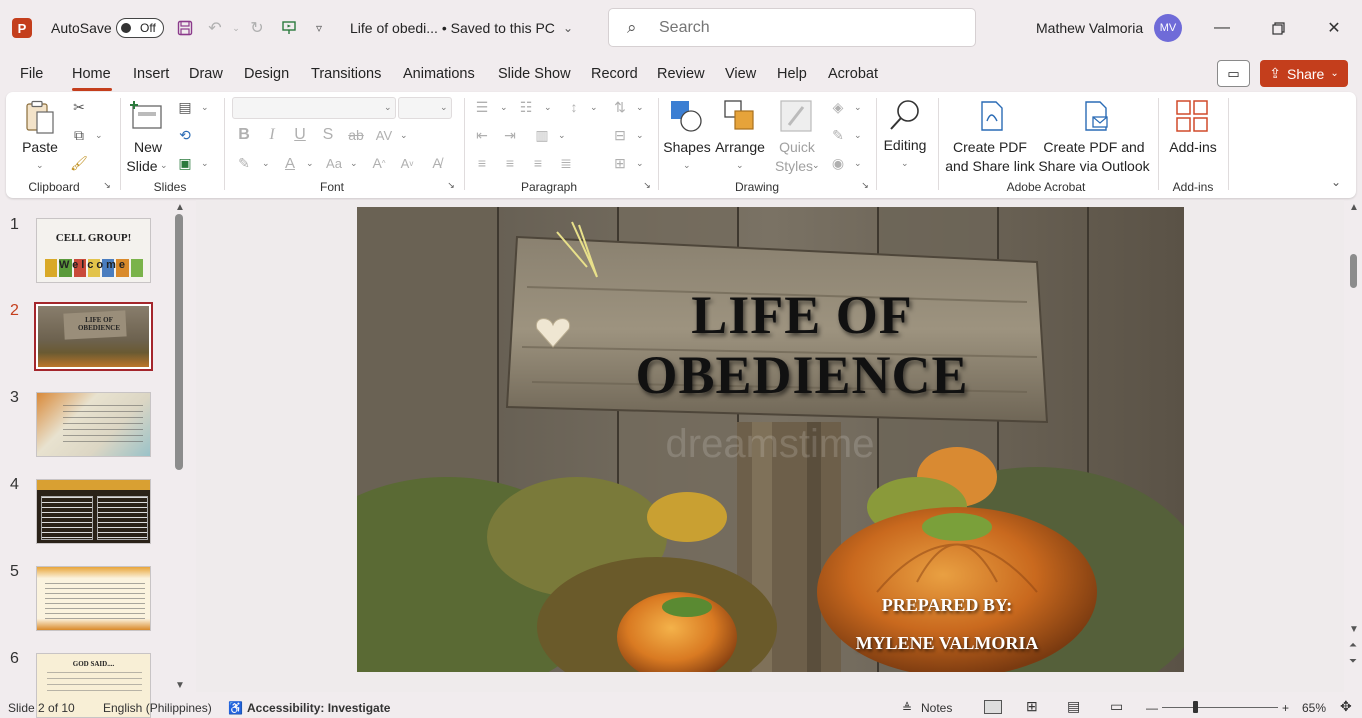 This screenshot has height=718, width=1362. Describe the element at coordinates (510, 135) in the screenshot. I see `increase-indent-icon: ⇥` at that location.